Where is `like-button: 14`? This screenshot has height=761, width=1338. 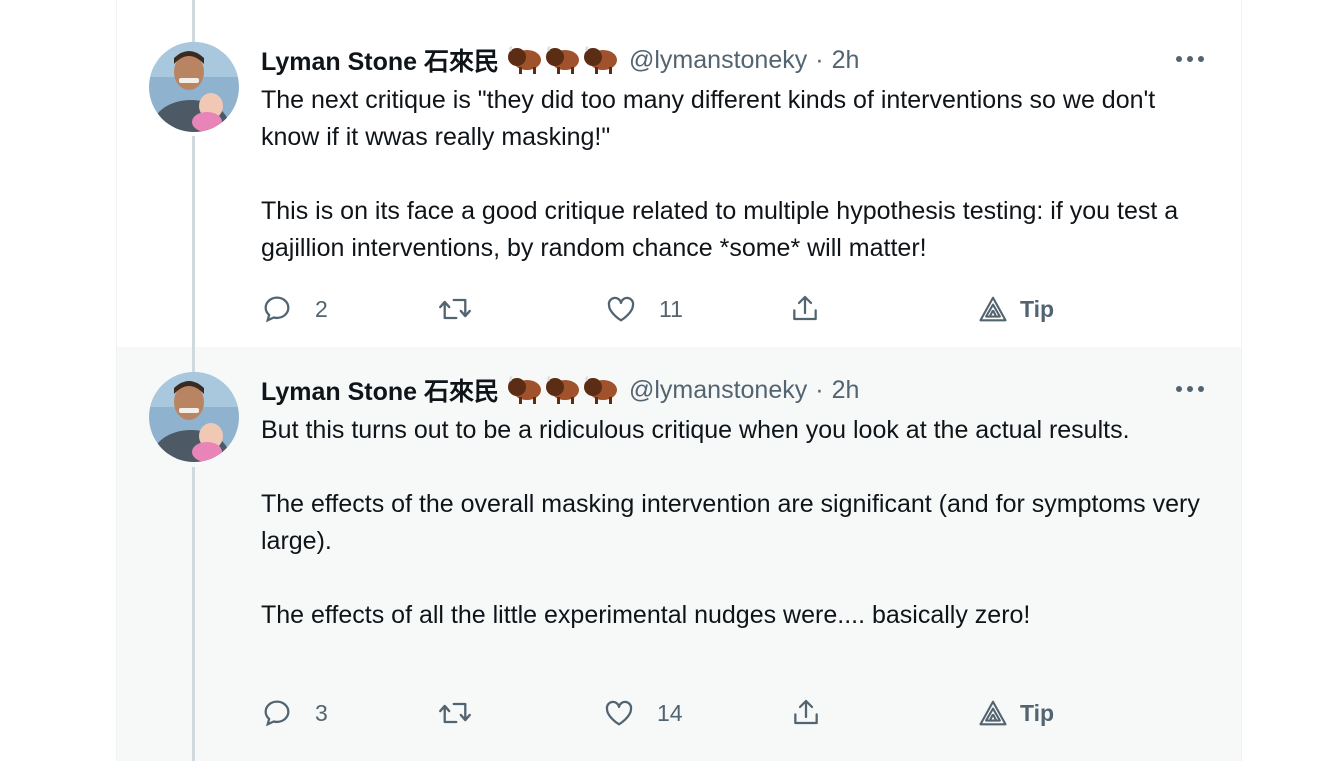 like-button: 14 is located at coordinates (643, 713).